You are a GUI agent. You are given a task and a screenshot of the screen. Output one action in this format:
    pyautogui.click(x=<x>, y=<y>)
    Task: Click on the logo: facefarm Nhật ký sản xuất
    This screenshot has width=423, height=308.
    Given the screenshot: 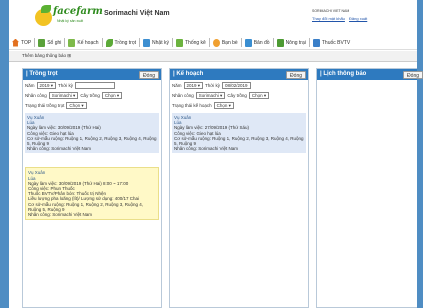 What is the action you would take?
    pyautogui.click(x=66, y=17)
    